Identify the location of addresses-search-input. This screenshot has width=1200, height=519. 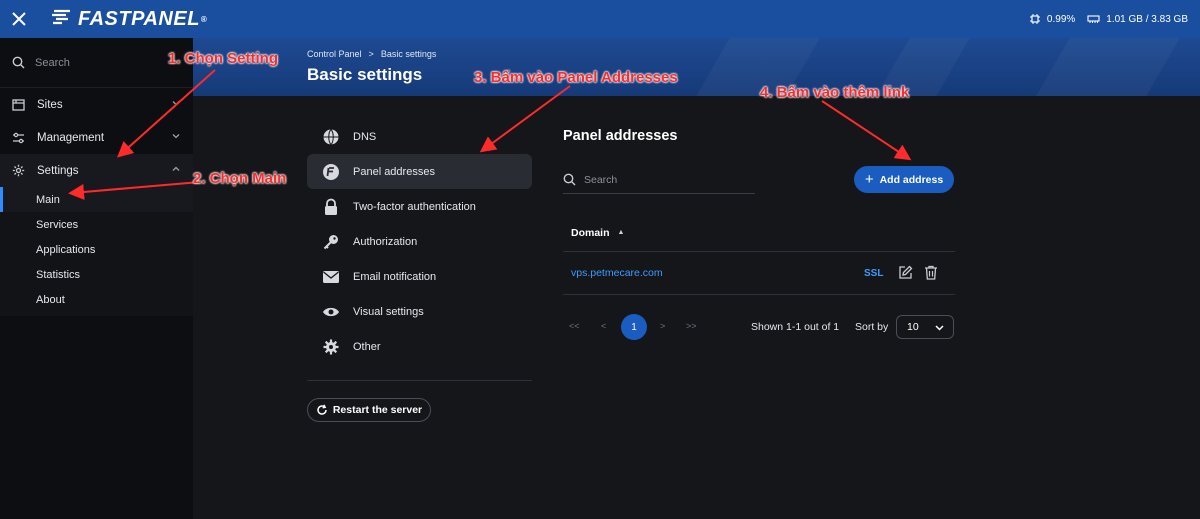
(659, 179).